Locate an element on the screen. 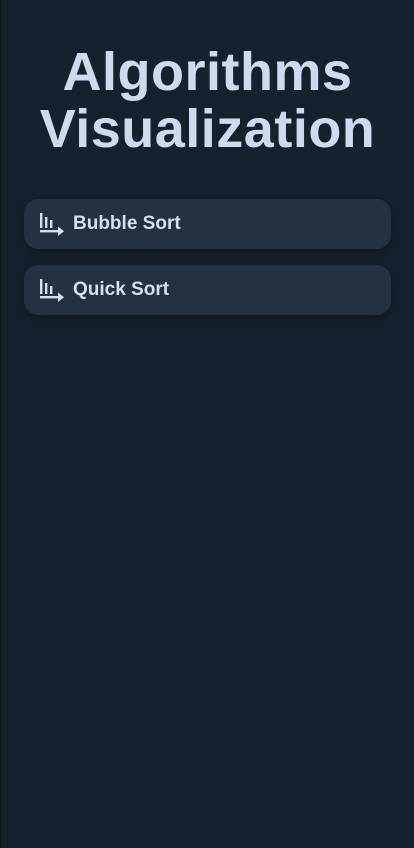  bubble-sort-button: Bubble Sort is located at coordinates (207, 224).